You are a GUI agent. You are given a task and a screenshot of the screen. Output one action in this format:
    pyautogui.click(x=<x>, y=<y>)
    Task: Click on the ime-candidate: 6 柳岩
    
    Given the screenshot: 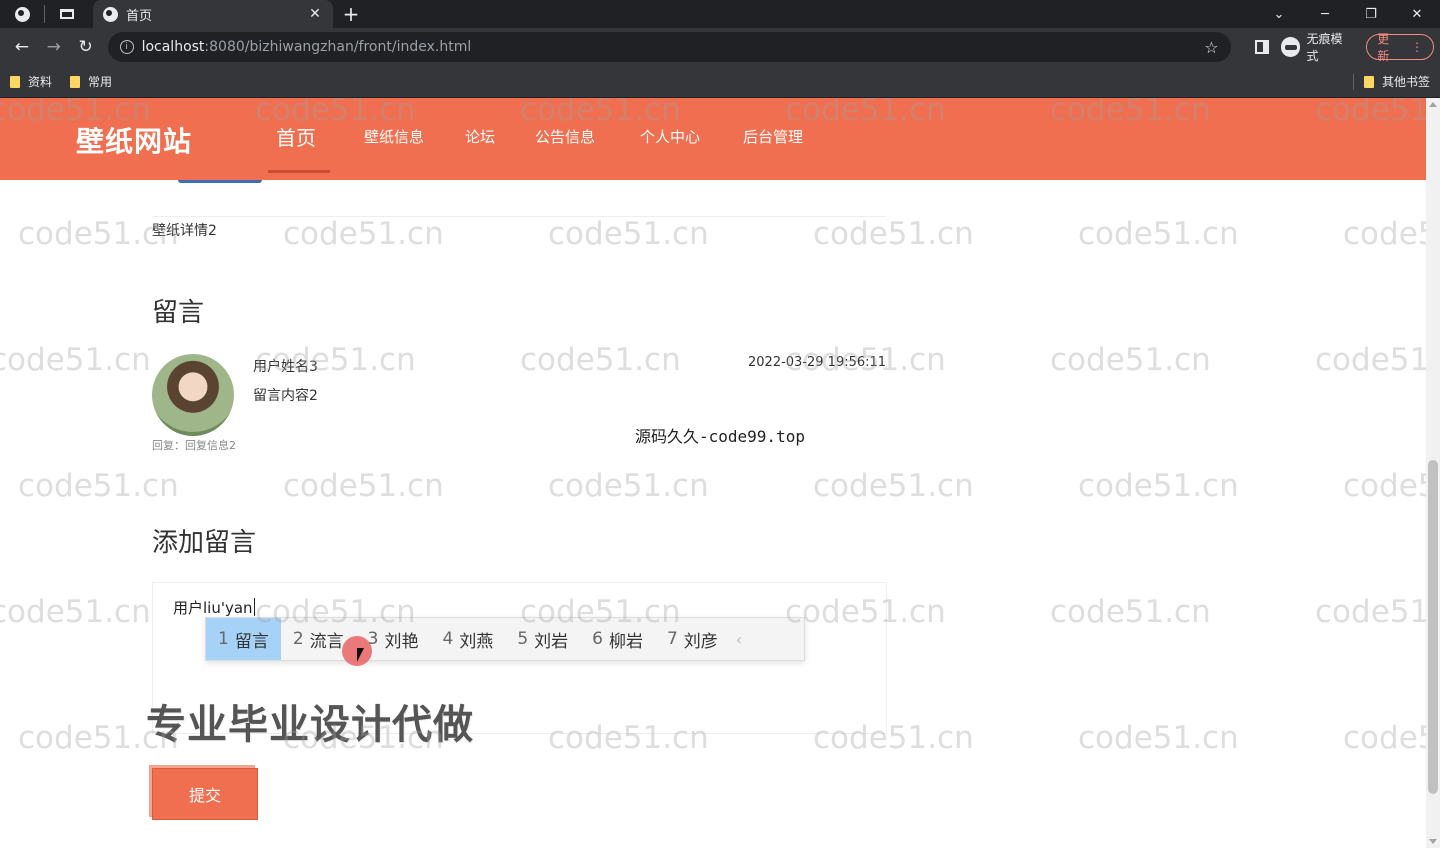 What is the action you would take?
    pyautogui.click(x=617, y=639)
    